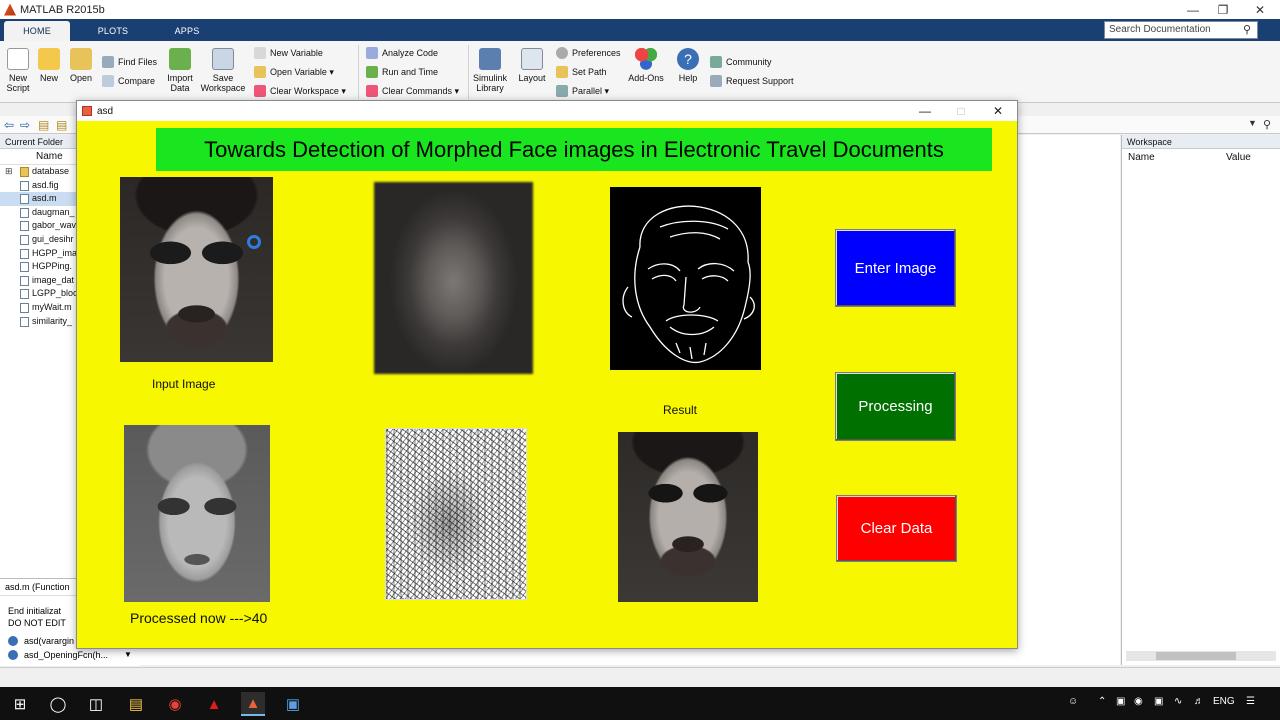 Image resolution: width=1280 pixels, height=720 pixels. Describe the element at coordinates (180, 70) in the screenshot. I see `import-data-button: Import Data` at that location.